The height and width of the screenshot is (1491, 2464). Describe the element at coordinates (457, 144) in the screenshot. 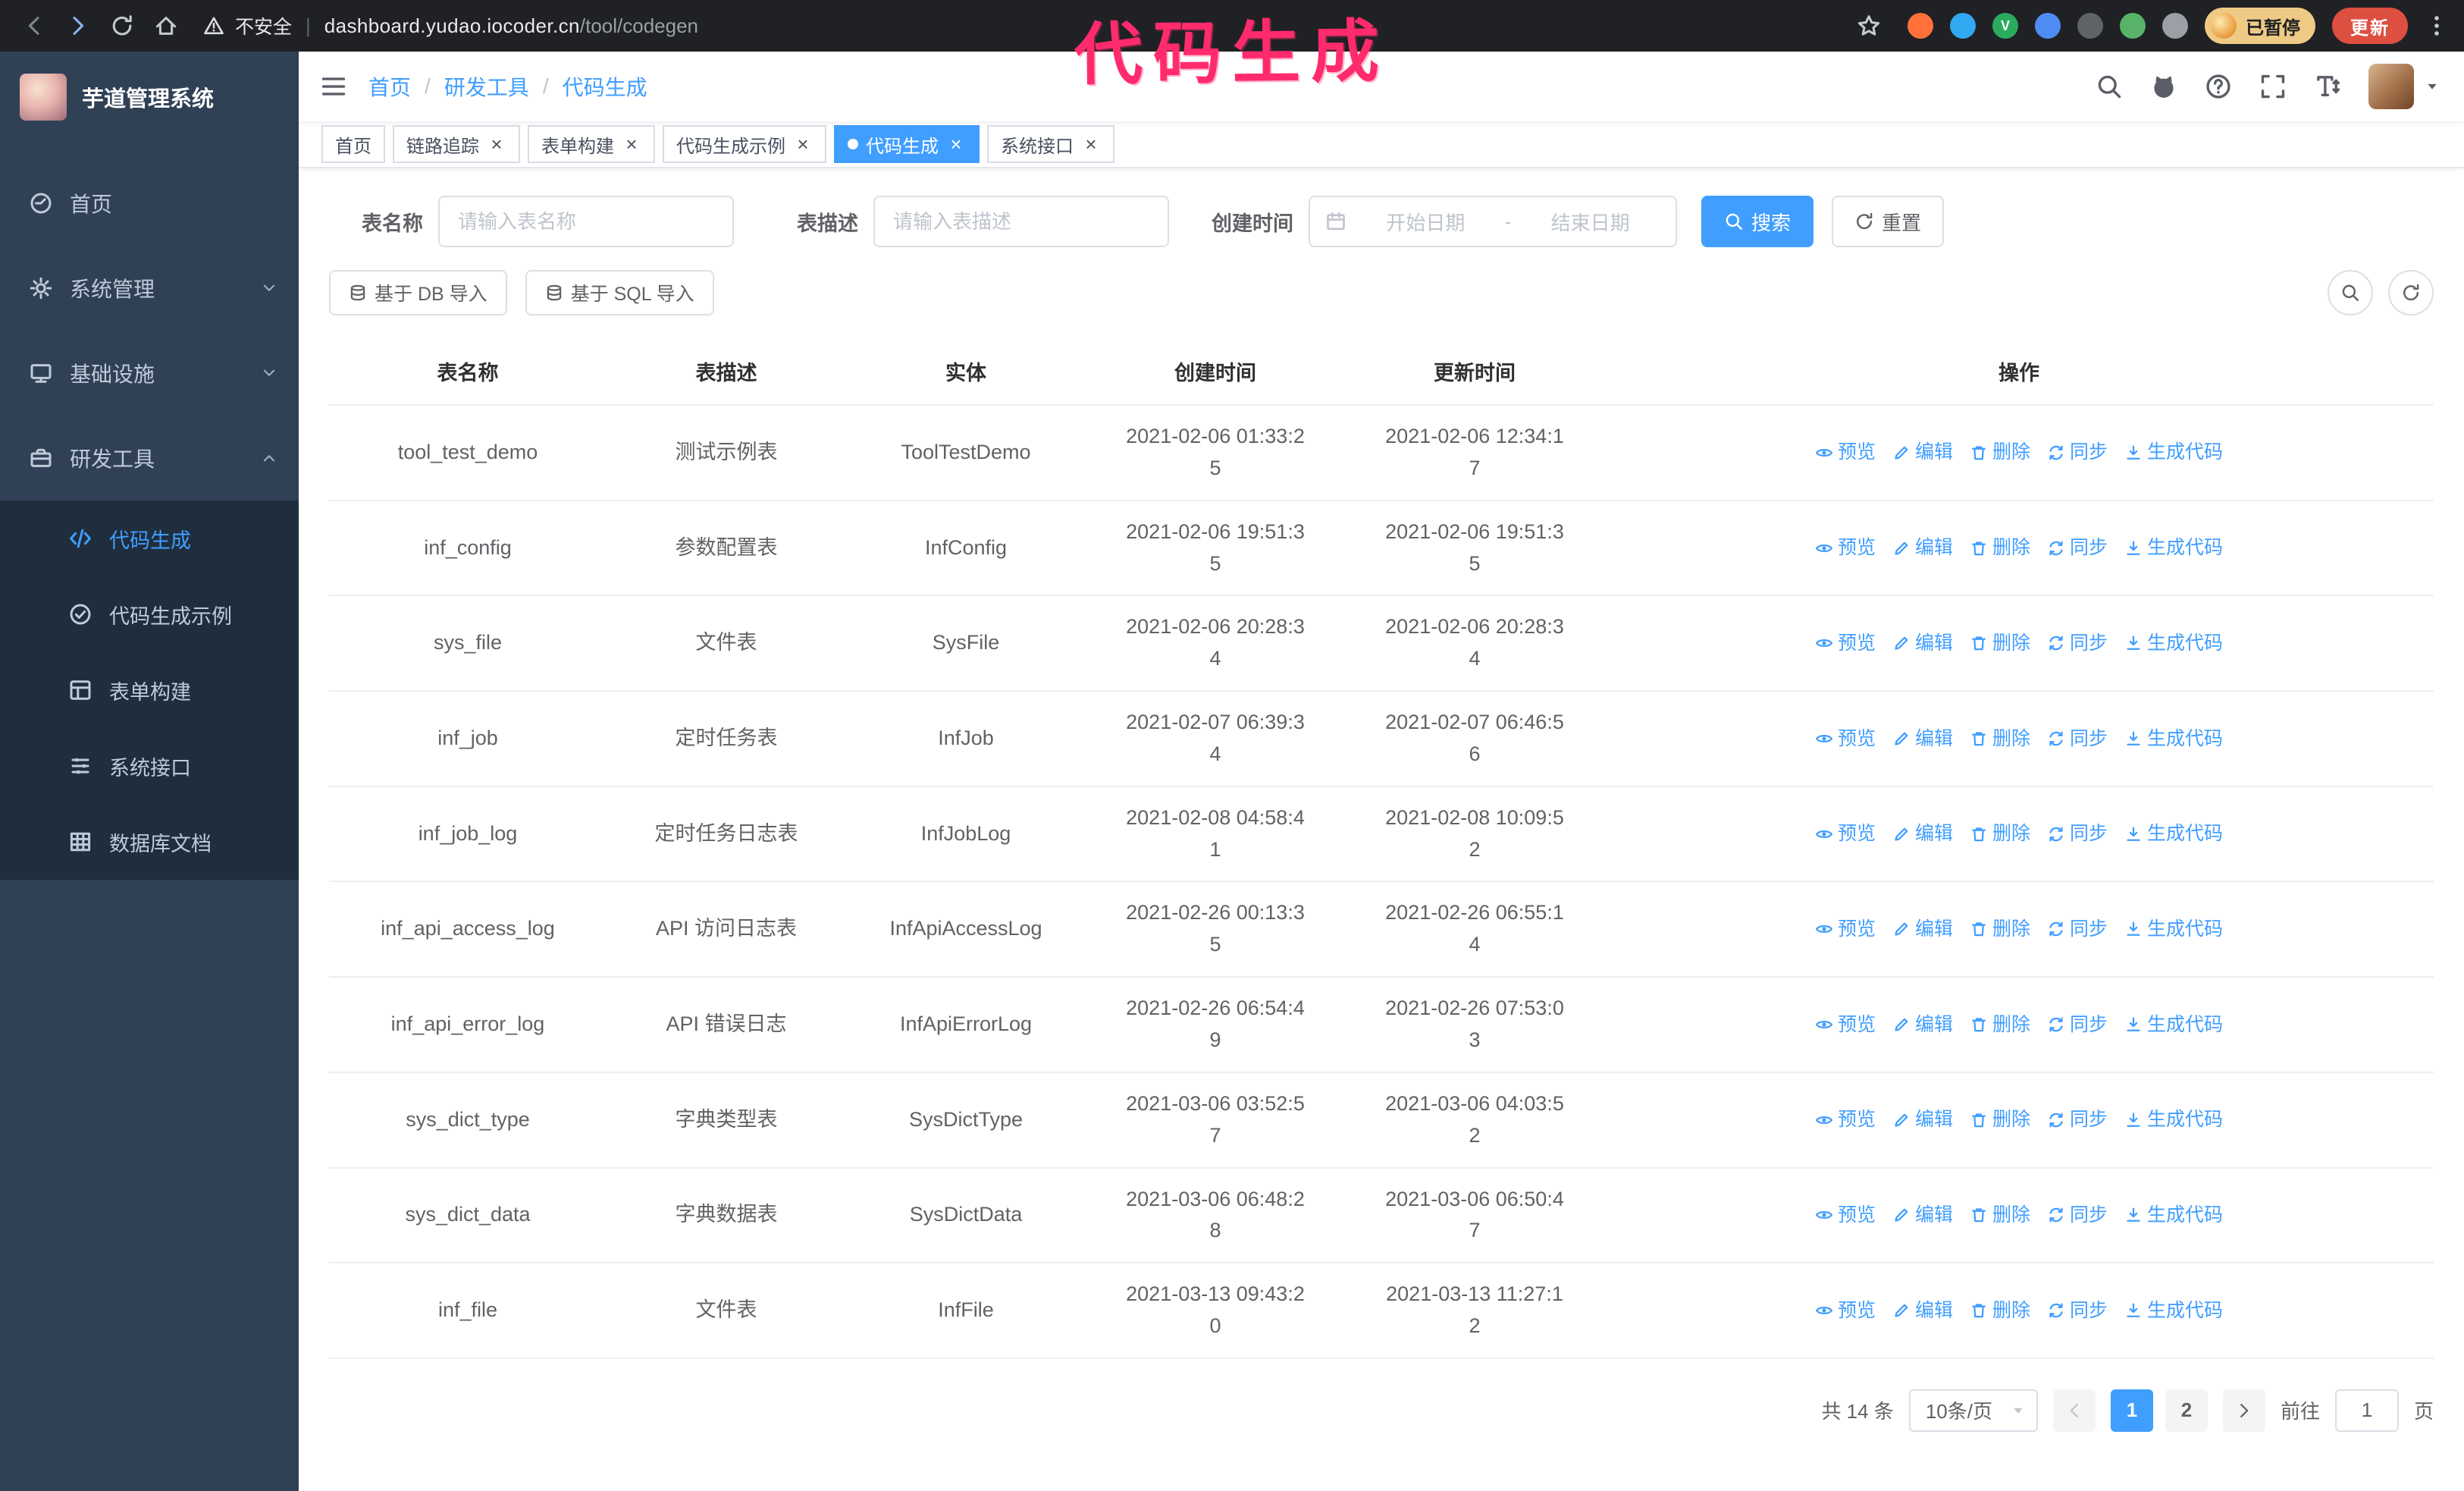

I see `tab-tracer: 链路追踪 ×` at that location.